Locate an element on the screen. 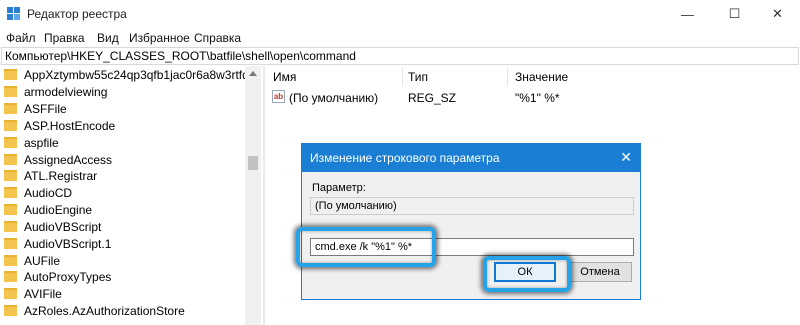  tree-item: ASFFile is located at coordinates (35, 108).